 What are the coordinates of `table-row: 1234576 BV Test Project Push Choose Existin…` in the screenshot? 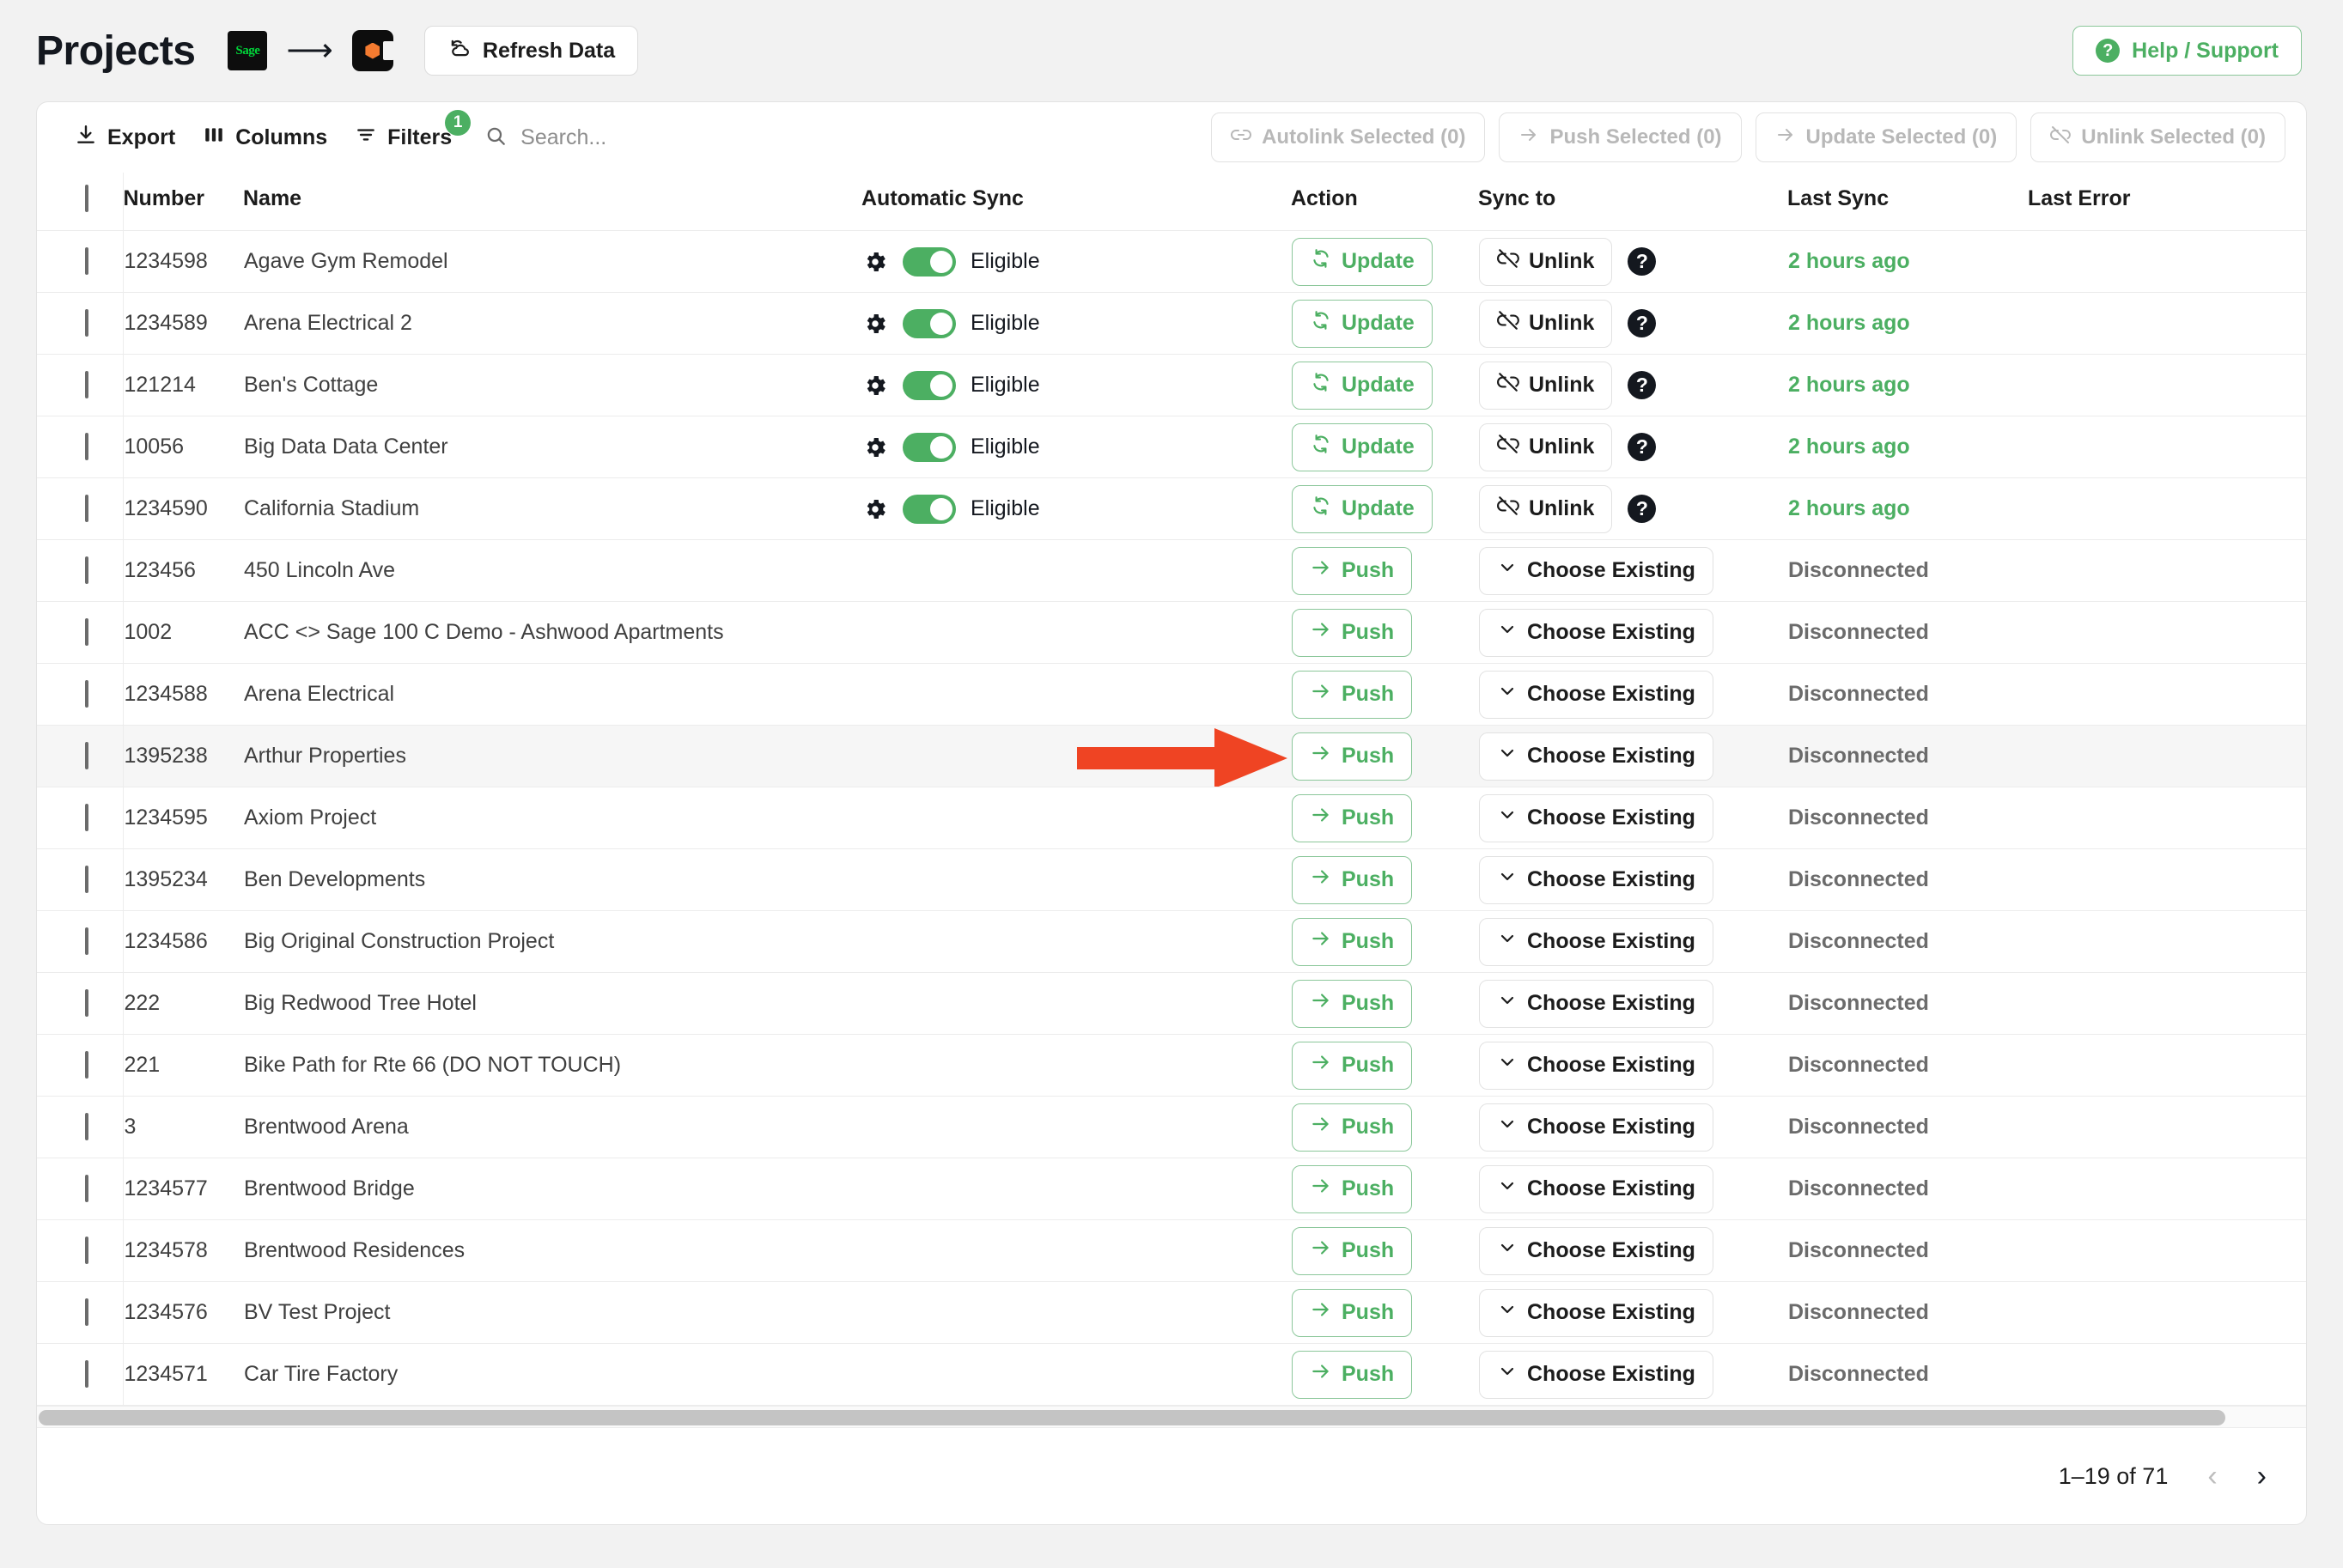 It's located at (1171, 1312).